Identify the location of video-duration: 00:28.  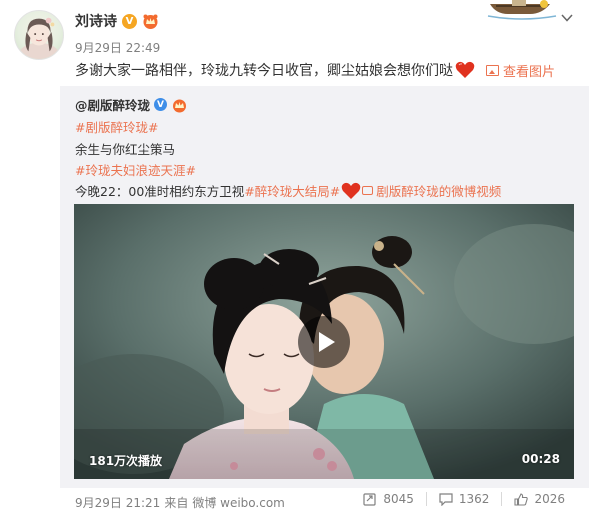
(540, 459).